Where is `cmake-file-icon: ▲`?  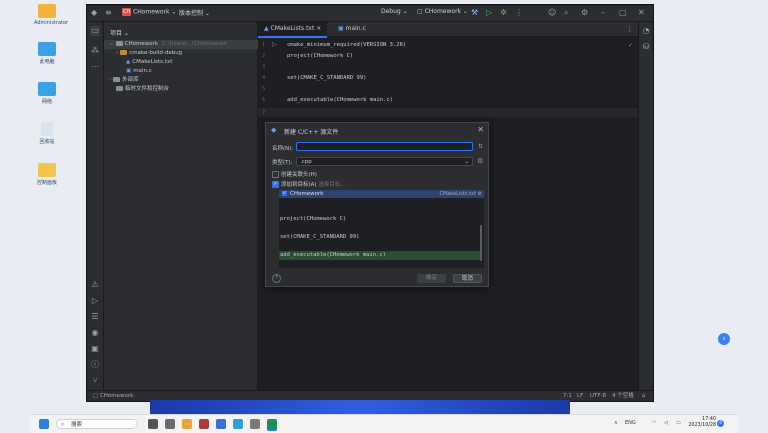
cmake-file-icon: ▲ is located at coordinates (266, 28).